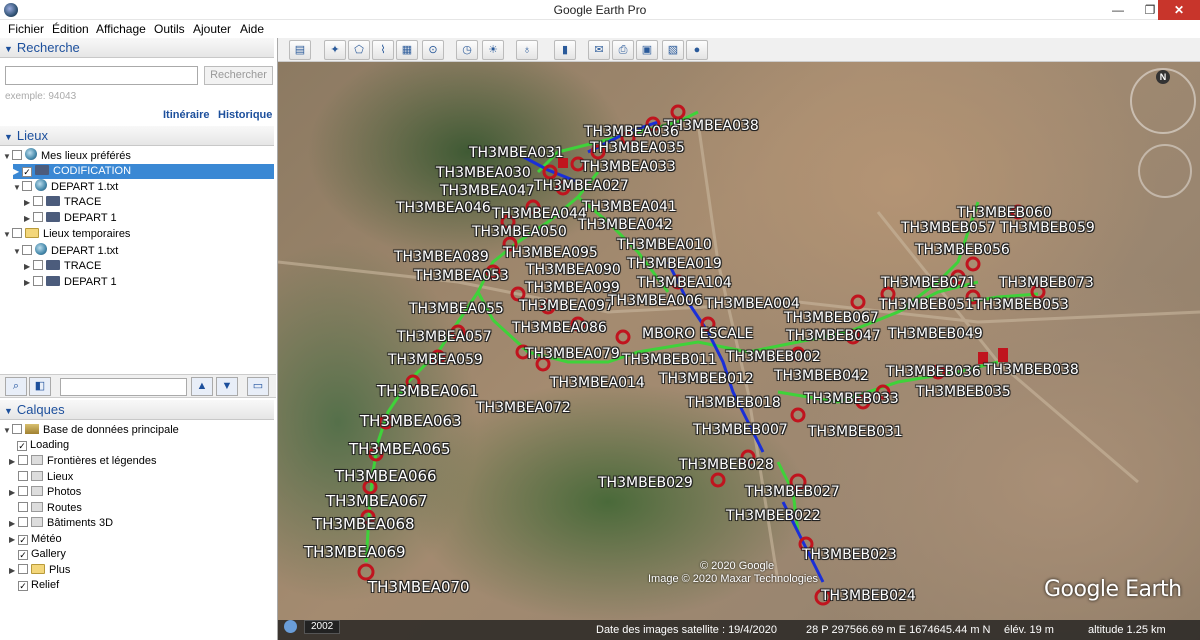  I want to click on print-icon: ⎙, so click(623, 50).